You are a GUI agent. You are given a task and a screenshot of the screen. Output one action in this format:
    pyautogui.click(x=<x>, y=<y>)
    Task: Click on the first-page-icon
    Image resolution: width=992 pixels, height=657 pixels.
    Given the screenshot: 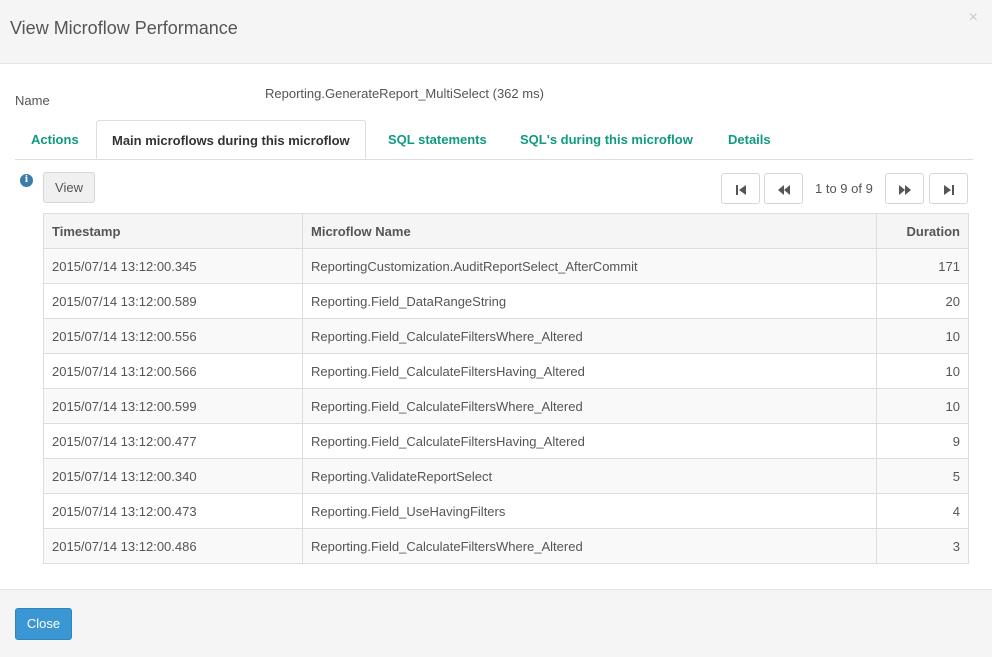 What is the action you would take?
    pyautogui.click(x=740, y=189)
    